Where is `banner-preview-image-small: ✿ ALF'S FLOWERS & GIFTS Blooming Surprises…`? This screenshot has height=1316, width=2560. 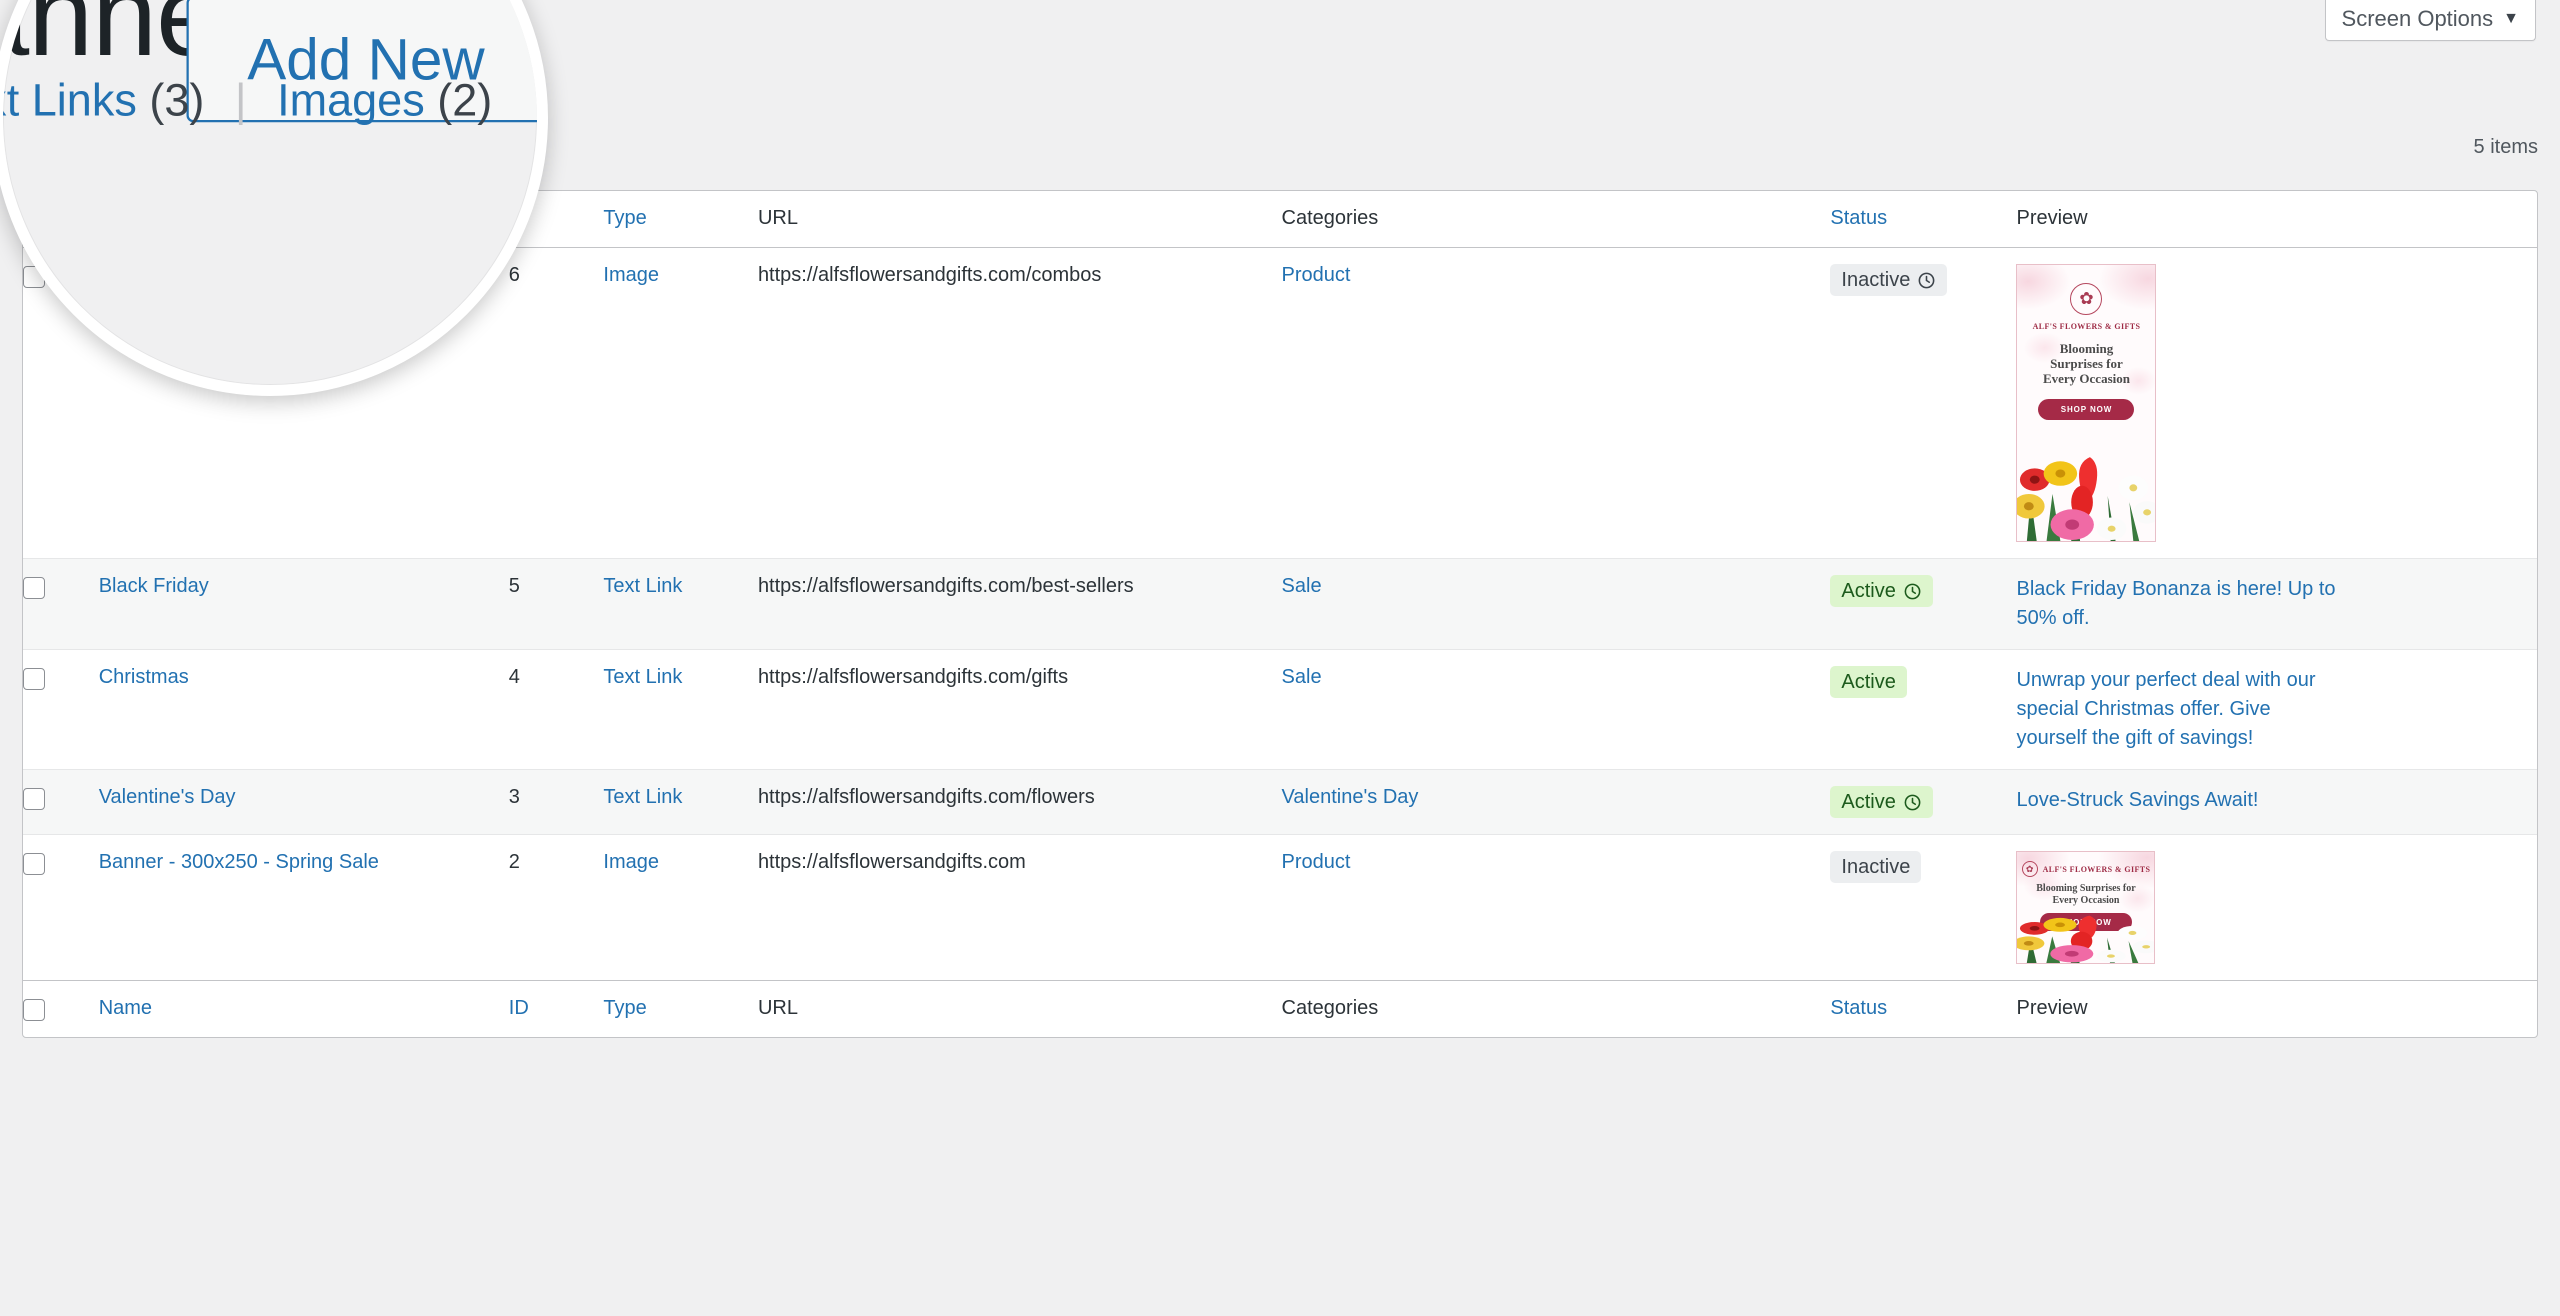
banner-preview-image-small: ✿ ALF'S FLOWERS & GIFTS Blooming Surprises… is located at coordinates (2086, 907).